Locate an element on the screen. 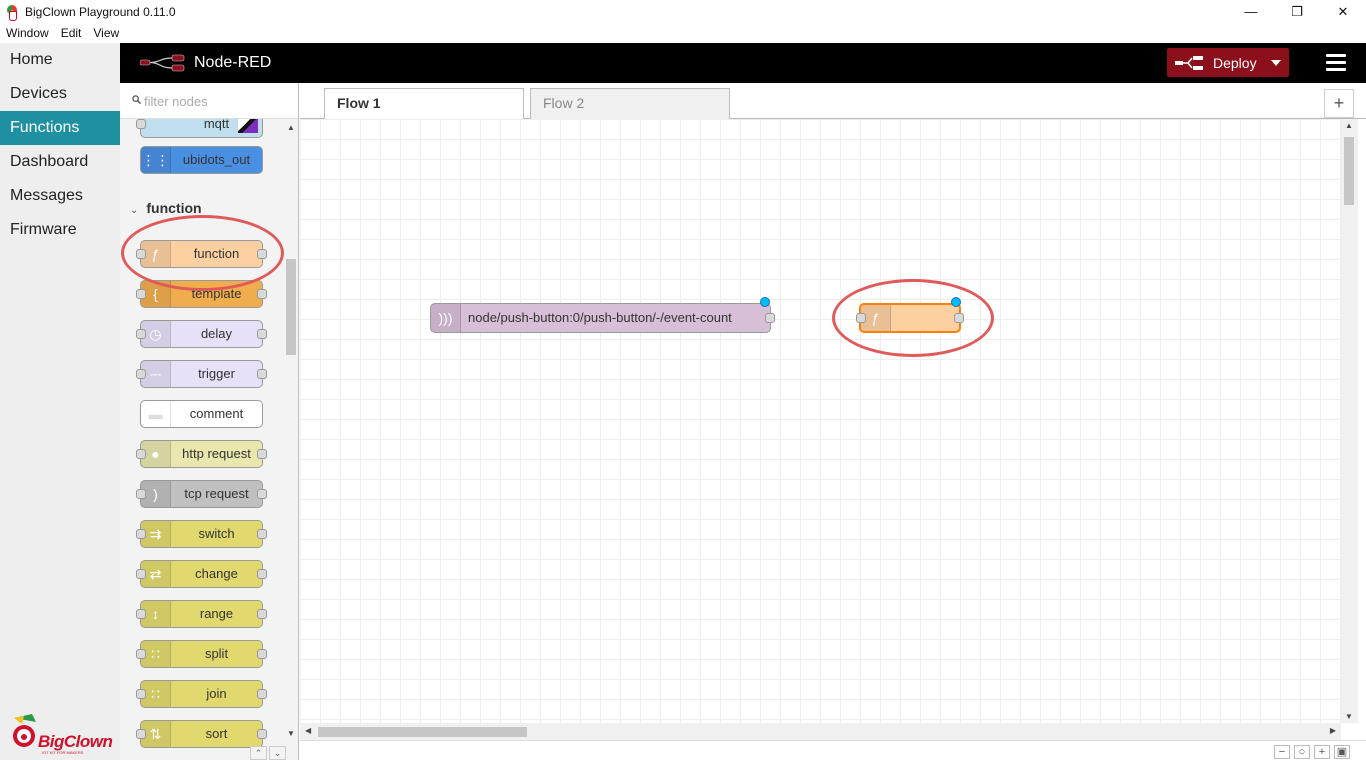  palette-scrollbar: ▲ ▼ is located at coordinates (290, 430).